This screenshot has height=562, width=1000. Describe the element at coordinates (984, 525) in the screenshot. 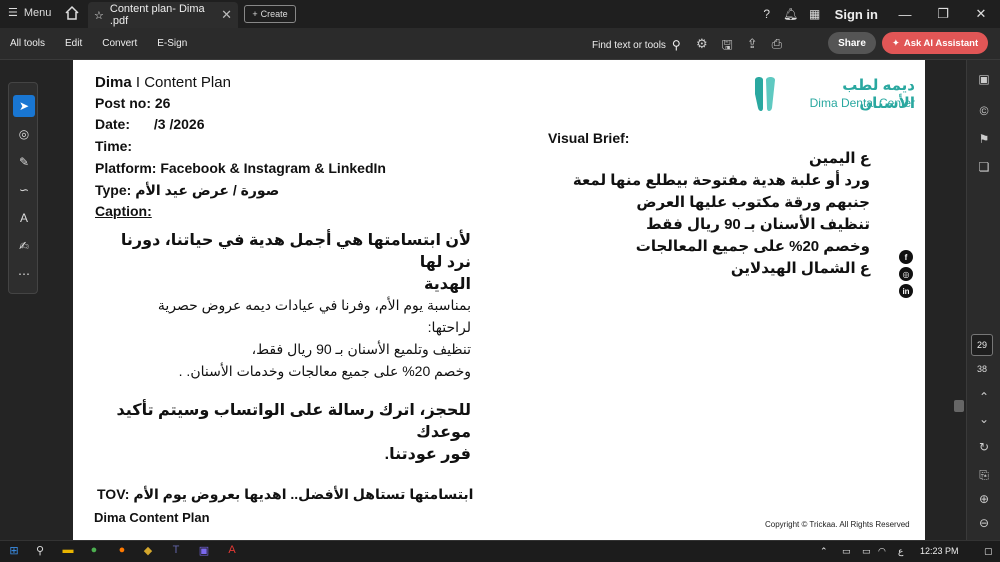

I see `zoom-out-icon: ⊖` at that location.